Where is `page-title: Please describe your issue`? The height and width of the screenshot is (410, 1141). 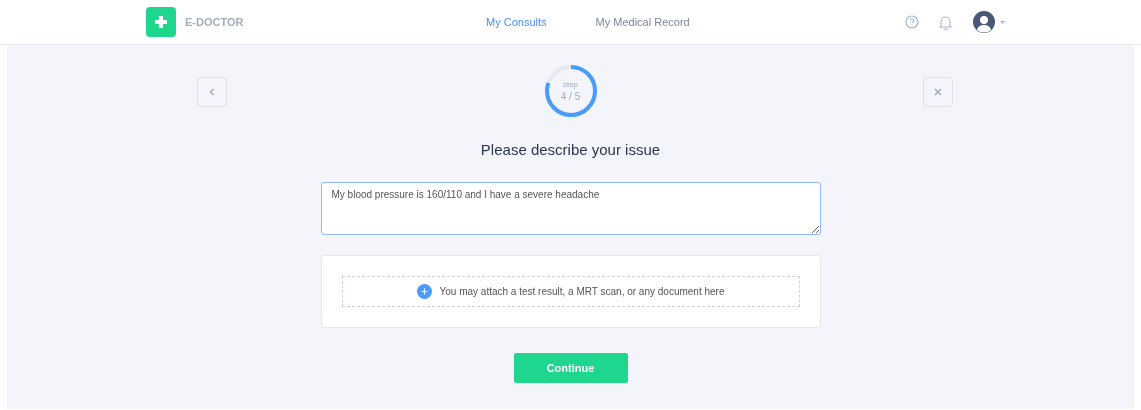 page-title: Please describe your issue is located at coordinates (570, 149).